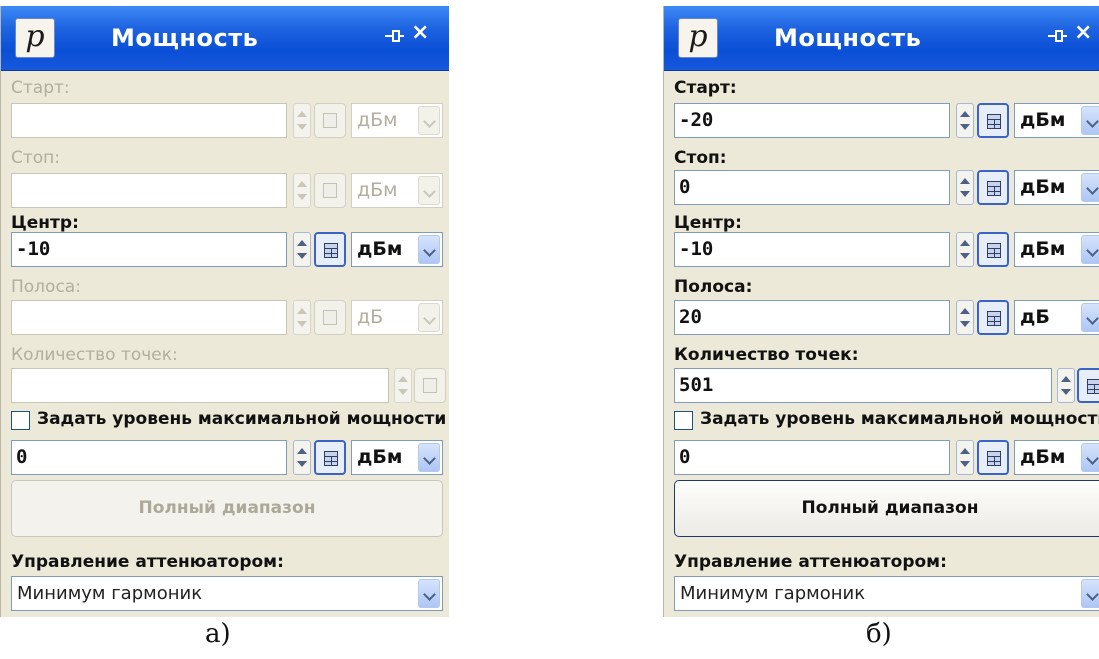 The image size is (1099, 659). Describe the element at coordinates (812, 120) in the screenshot. I see `start-input: -20` at that location.